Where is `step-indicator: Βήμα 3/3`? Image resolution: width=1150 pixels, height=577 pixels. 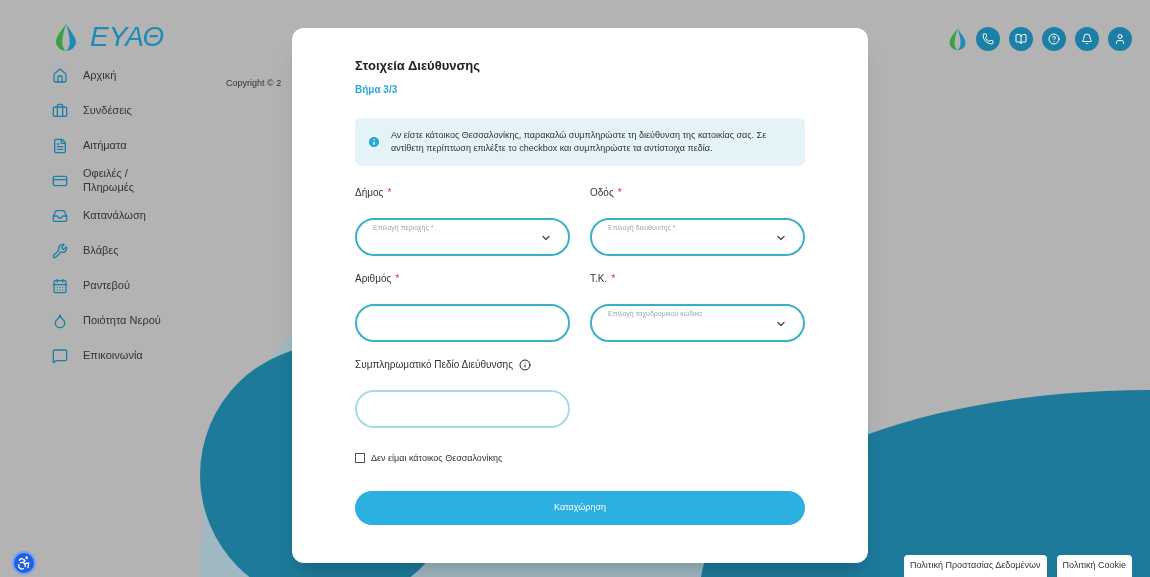
step-indicator: Βήμα 3/3 is located at coordinates (377, 89).